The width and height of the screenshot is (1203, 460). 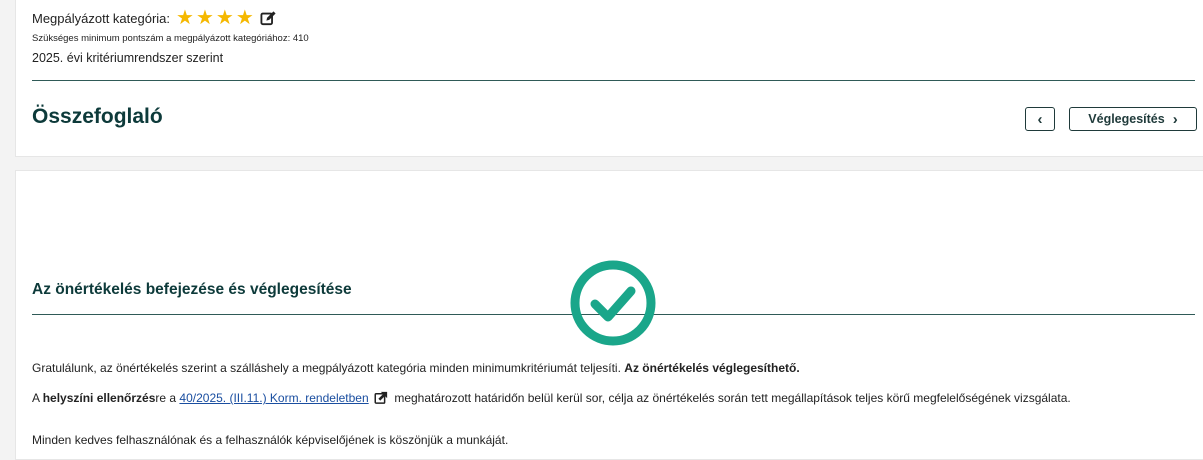 What do you see at coordinates (167, 398) in the screenshot?
I see `p2-mid: re a` at bounding box center [167, 398].